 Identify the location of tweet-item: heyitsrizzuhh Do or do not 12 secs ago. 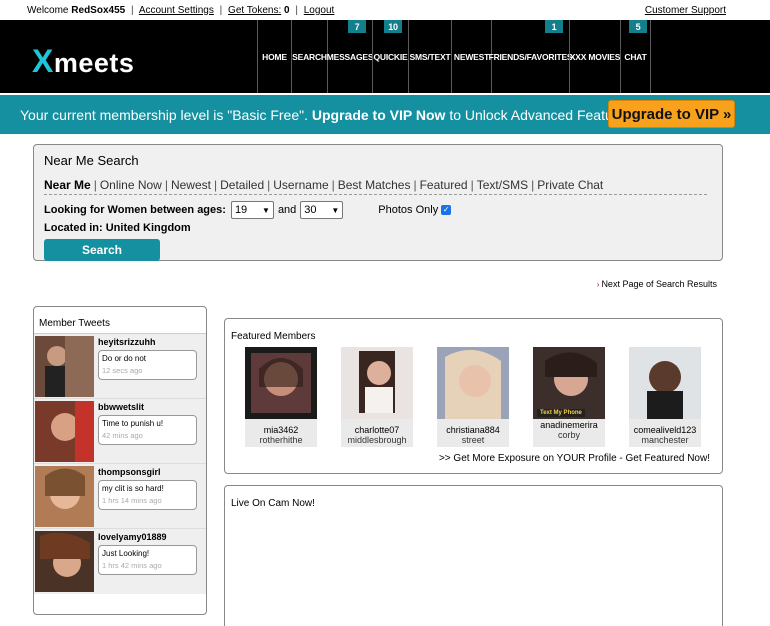
(120, 366).